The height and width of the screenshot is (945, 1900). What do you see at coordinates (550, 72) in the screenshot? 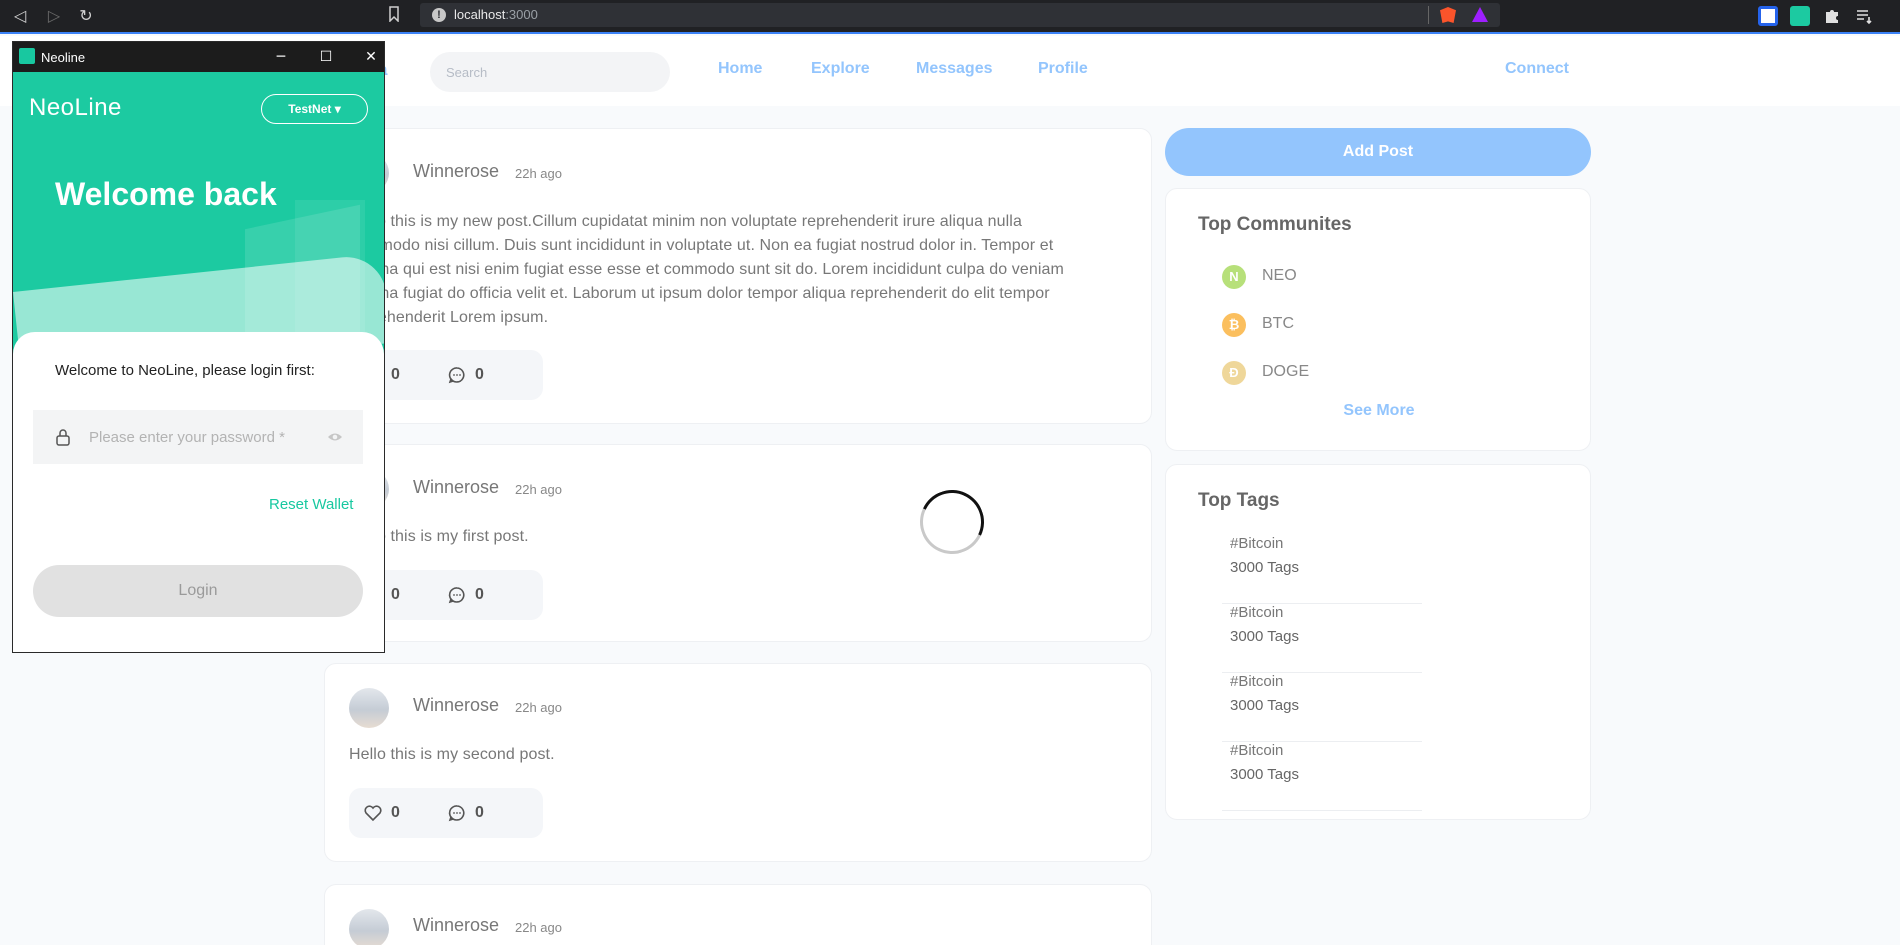
I see `search-input` at bounding box center [550, 72].